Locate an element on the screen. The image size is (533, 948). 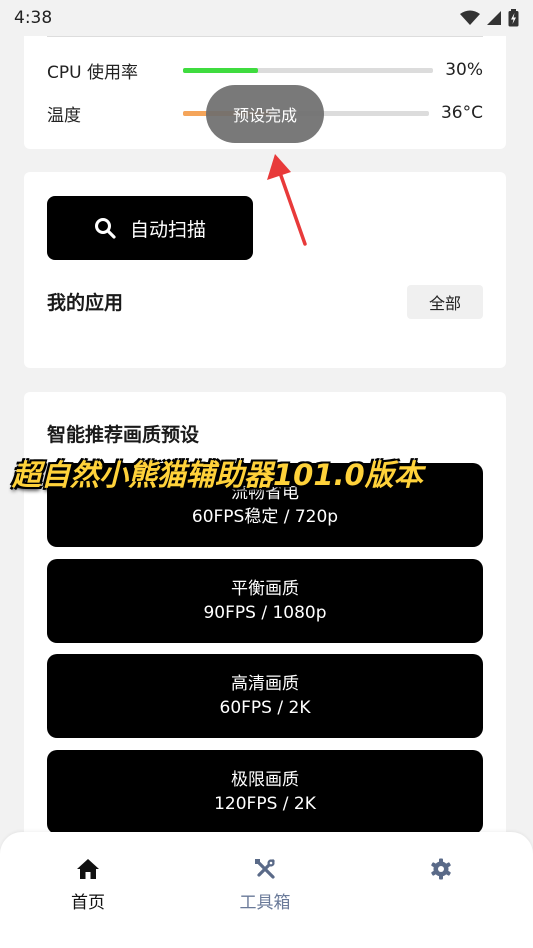
system-nav-bar is located at coordinates (266, 944).